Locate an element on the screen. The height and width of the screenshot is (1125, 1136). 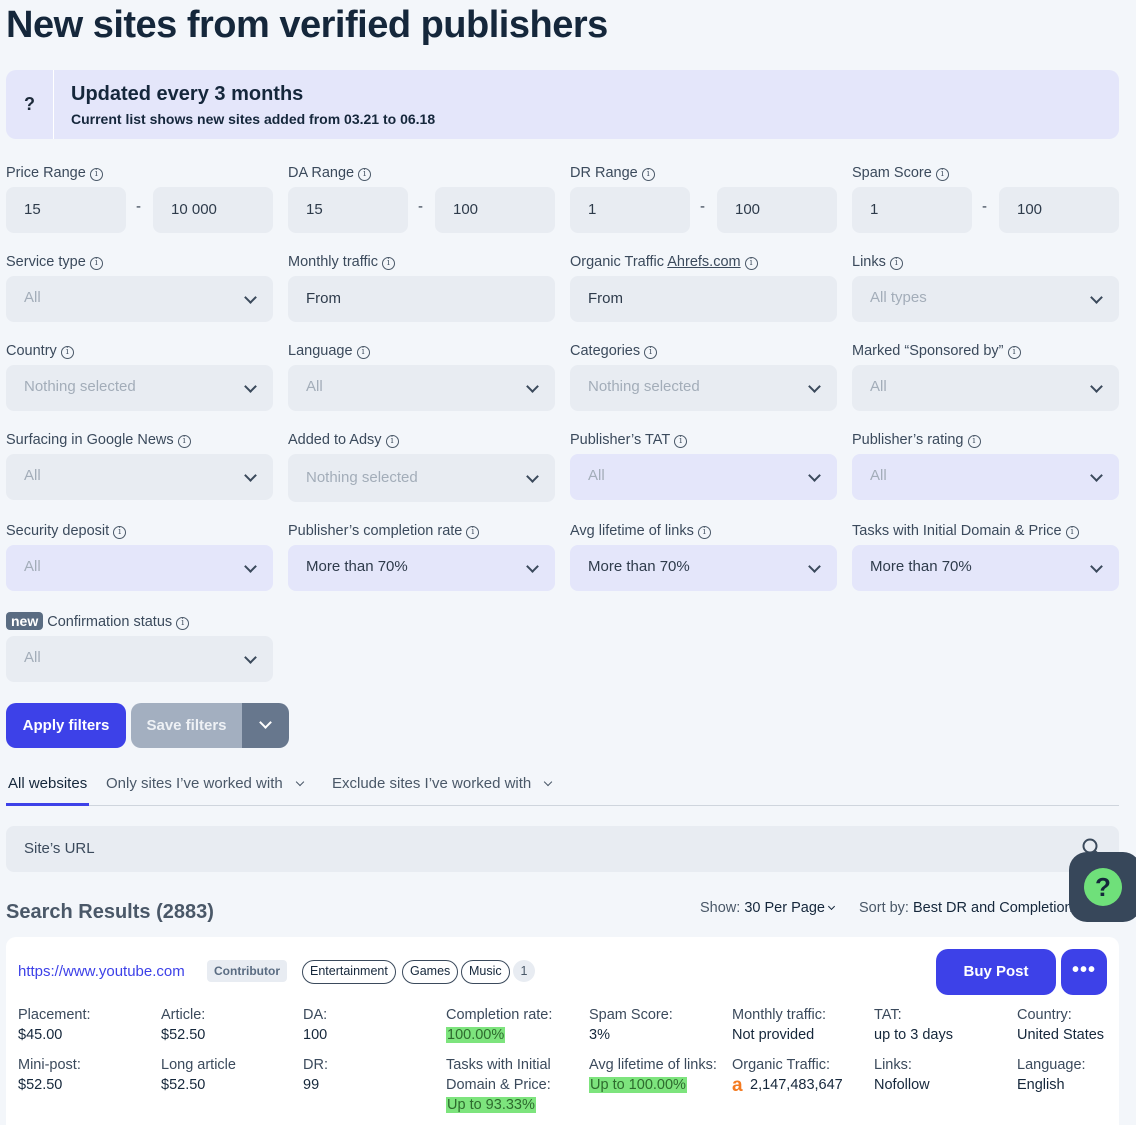
select-value: All types is located at coordinates (898, 297).